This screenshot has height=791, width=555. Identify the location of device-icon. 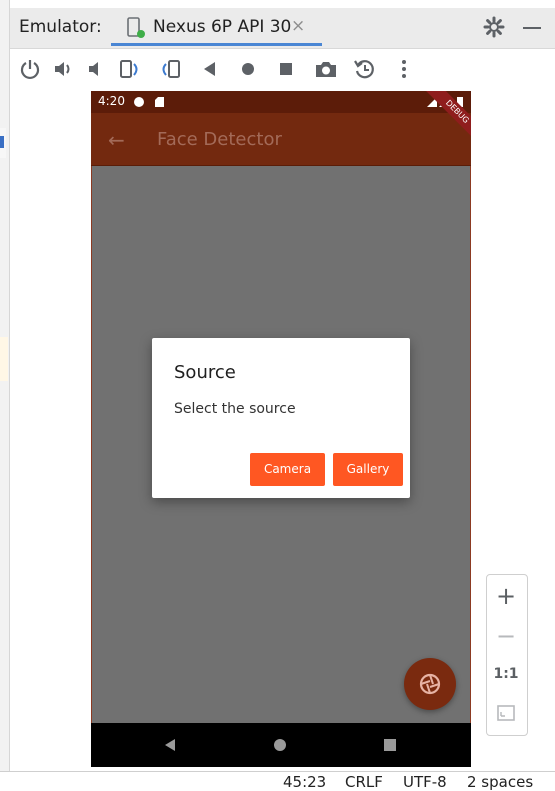
(136, 27).